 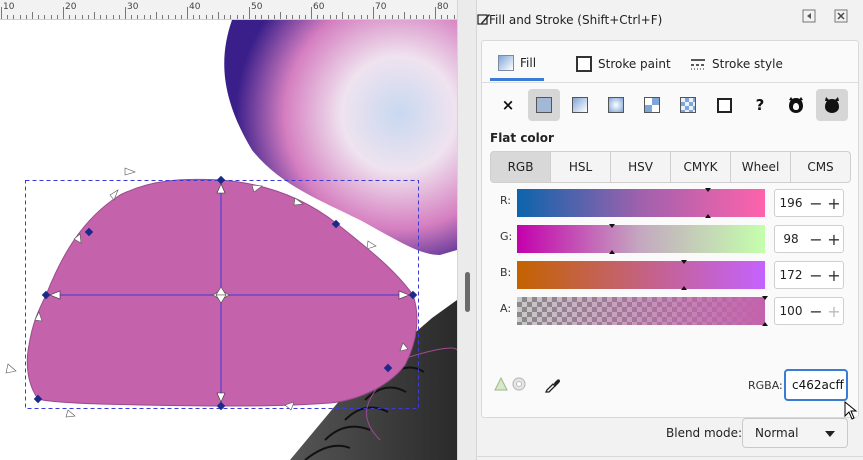 I want to click on blend-mode-value: Normal, so click(x=777, y=433).